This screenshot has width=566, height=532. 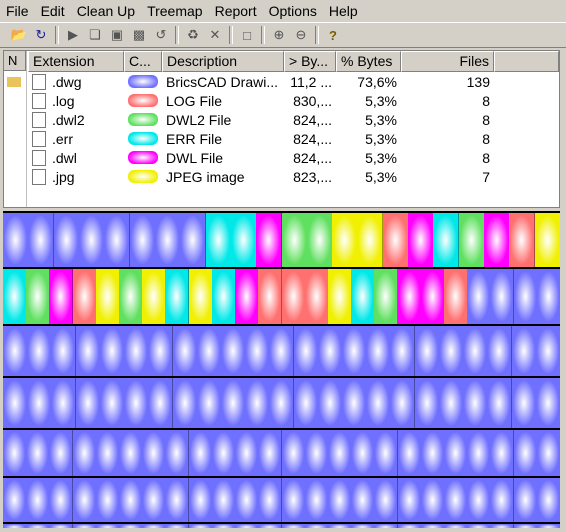 What do you see at coordinates (223, 61) in the screenshot?
I see `column-header-description: Description` at bounding box center [223, 61].